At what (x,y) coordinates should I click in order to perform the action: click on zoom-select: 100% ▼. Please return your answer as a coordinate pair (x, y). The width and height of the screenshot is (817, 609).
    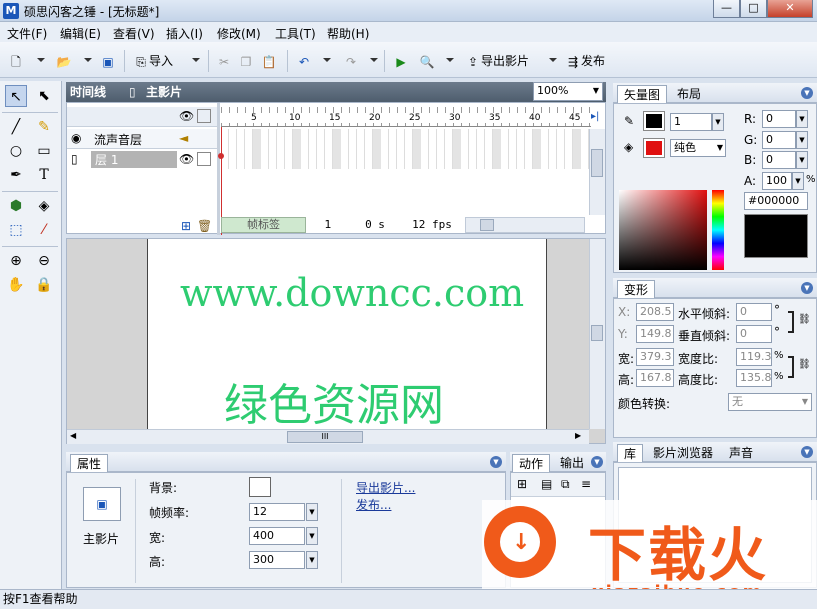
    Looking at the image, I should click on (568, 91).